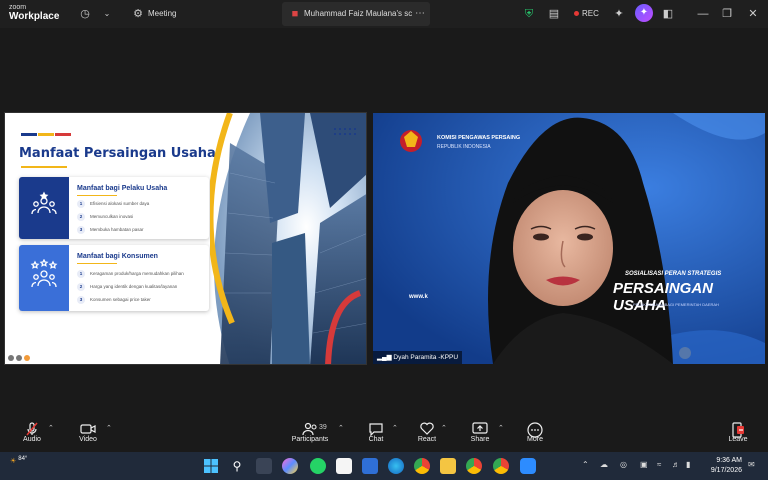  I want to click on rec-indicator: REC, so click(586, 13).